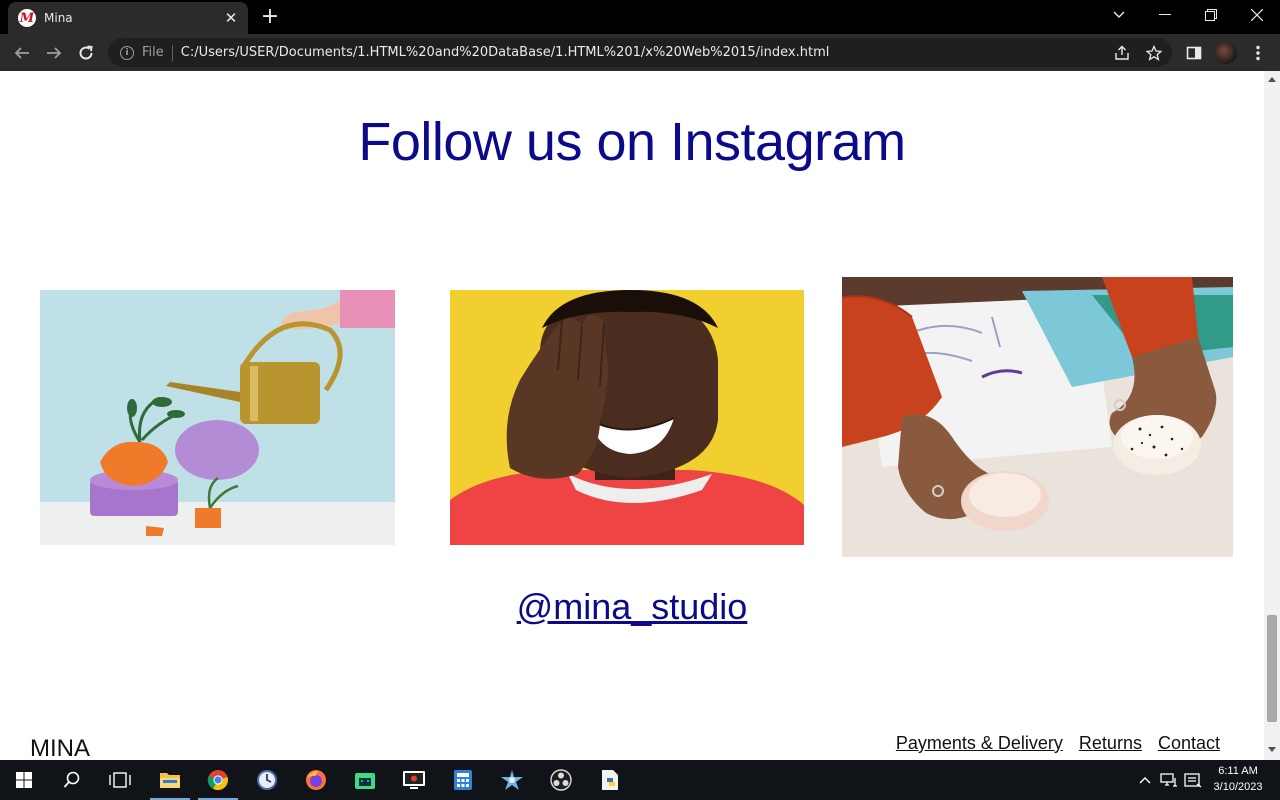 This screenshot has width=1280, height=800. I want to click on footer-link-contact: Contact, so click(1189, 743).